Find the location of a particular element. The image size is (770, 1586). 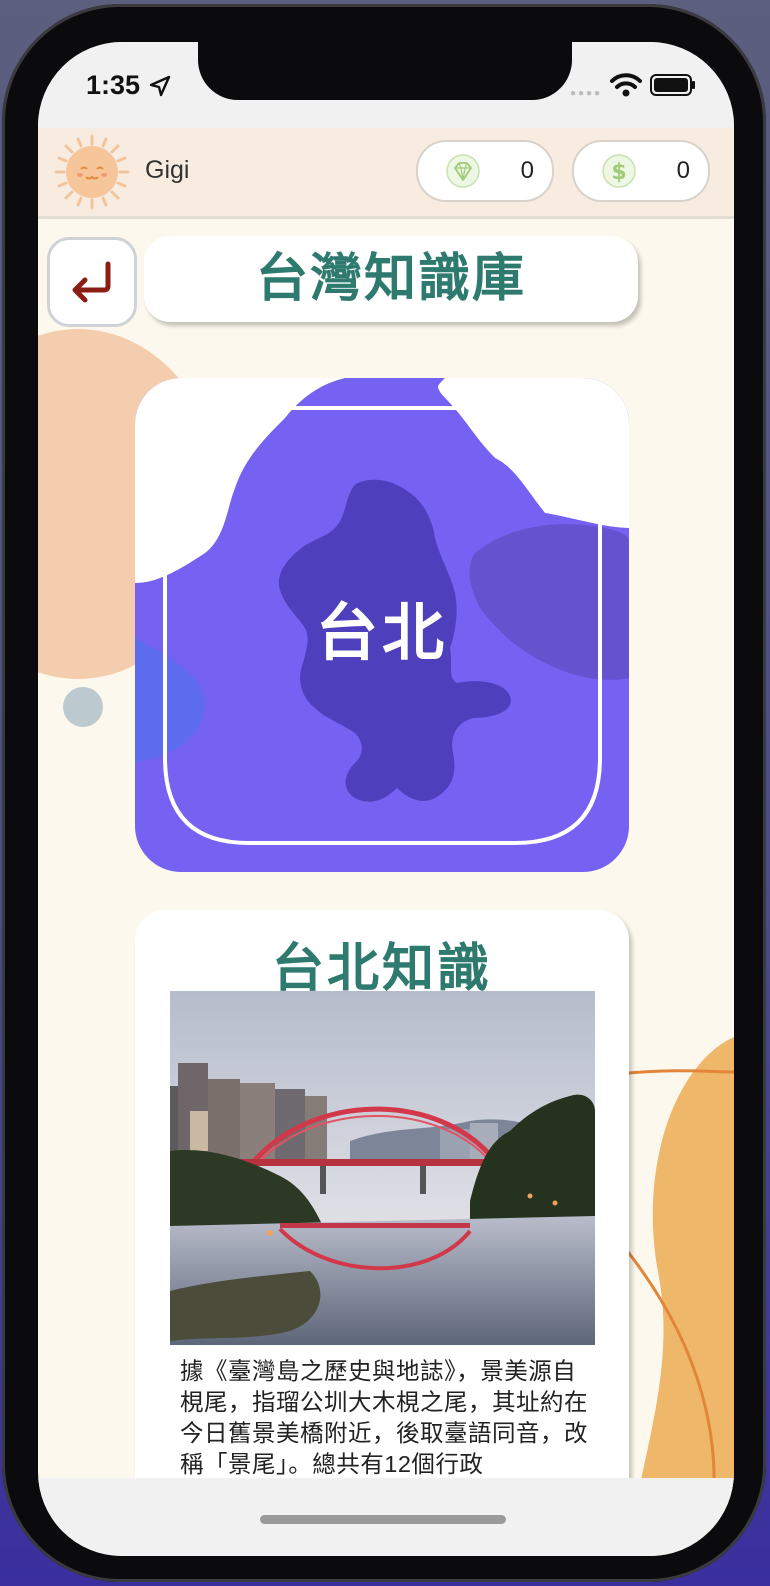

cellular-signal-icon: ●●●● is located at coordinates (586, 93).